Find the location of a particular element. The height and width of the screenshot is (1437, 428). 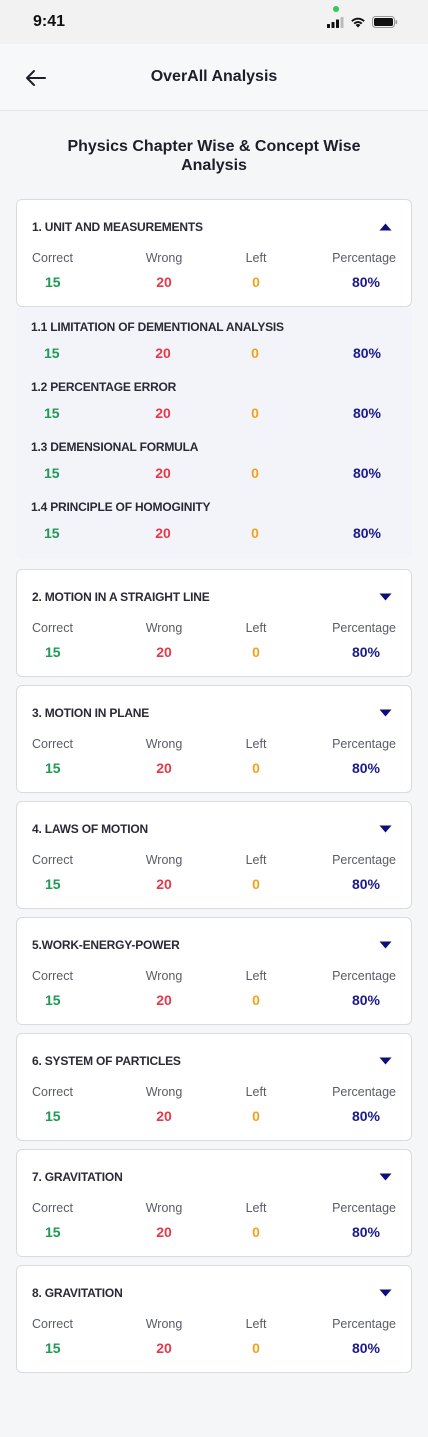

chapter-title: 8. GRAVITATION is located at coordinates (77, 1293).